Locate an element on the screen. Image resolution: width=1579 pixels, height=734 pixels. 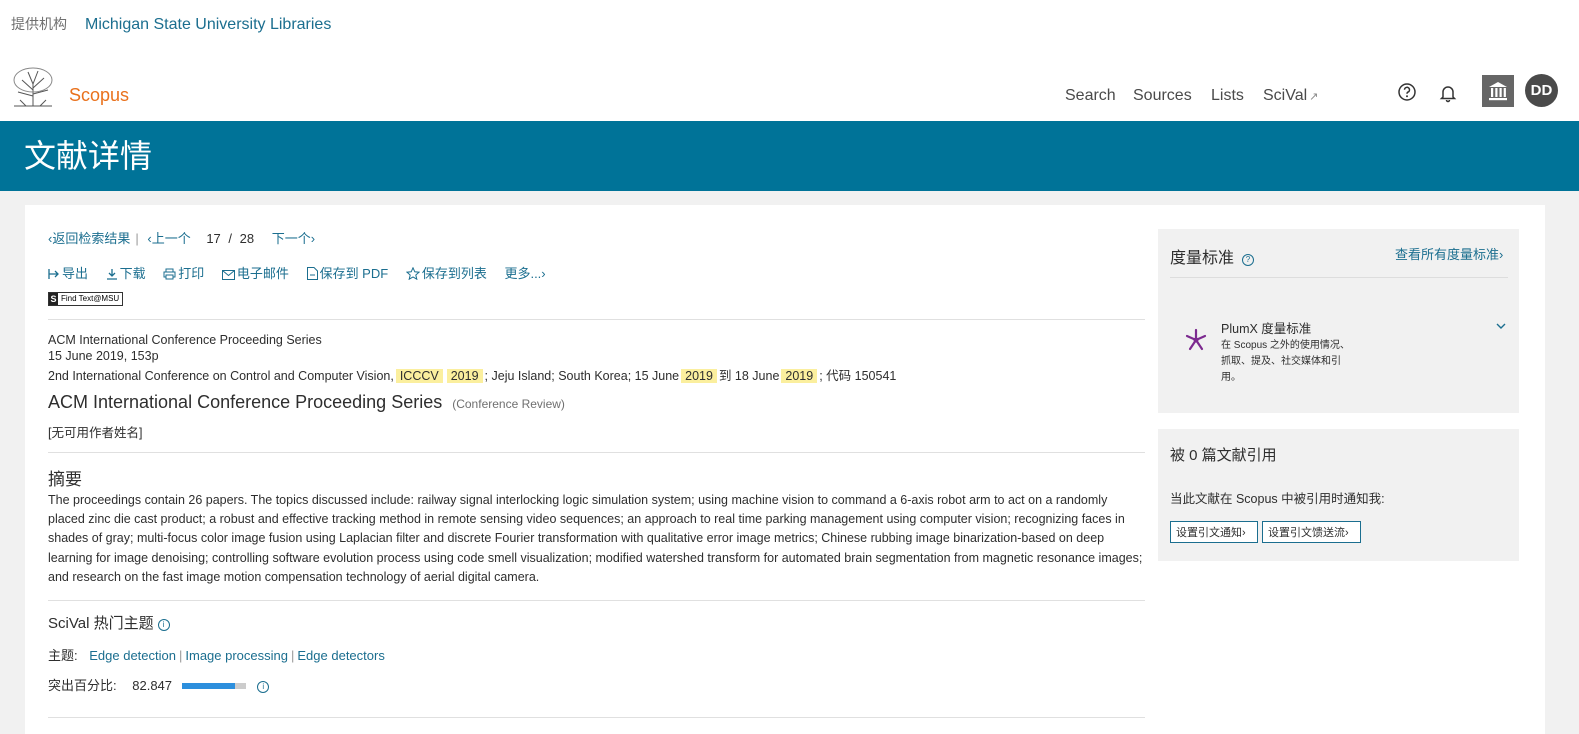
email-button: 电子邮件 is located at coordinates (255, 273).